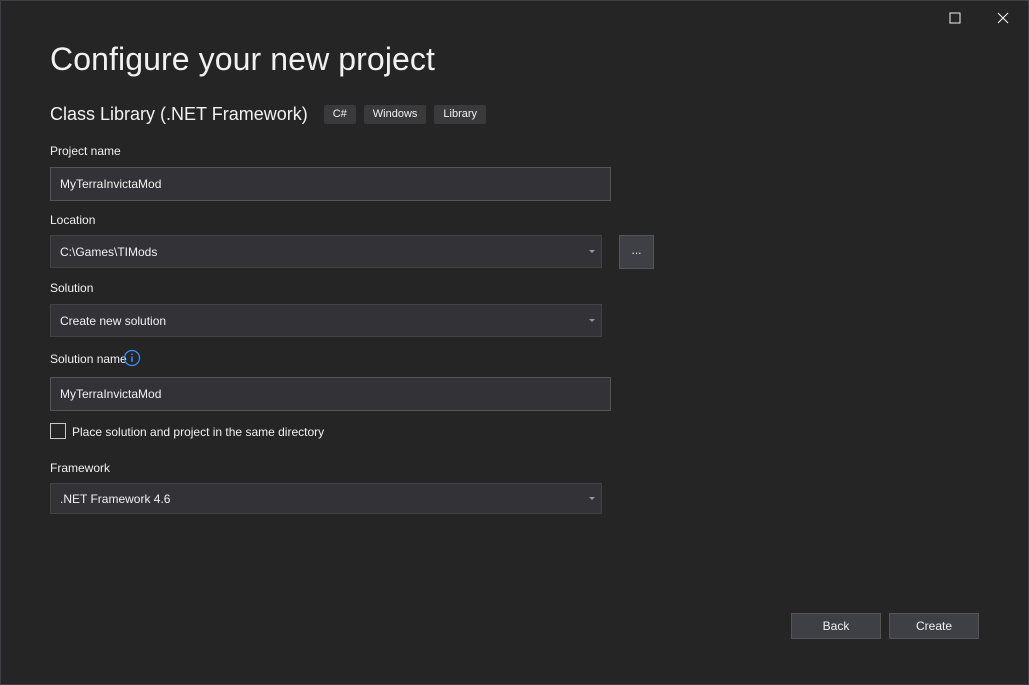 The height and width of the screenshot is (685, 1029). What do you see at coordinates (72, 288) in the screenshot?
I see `solution-label: Solution` at bounding box center [72, 288].